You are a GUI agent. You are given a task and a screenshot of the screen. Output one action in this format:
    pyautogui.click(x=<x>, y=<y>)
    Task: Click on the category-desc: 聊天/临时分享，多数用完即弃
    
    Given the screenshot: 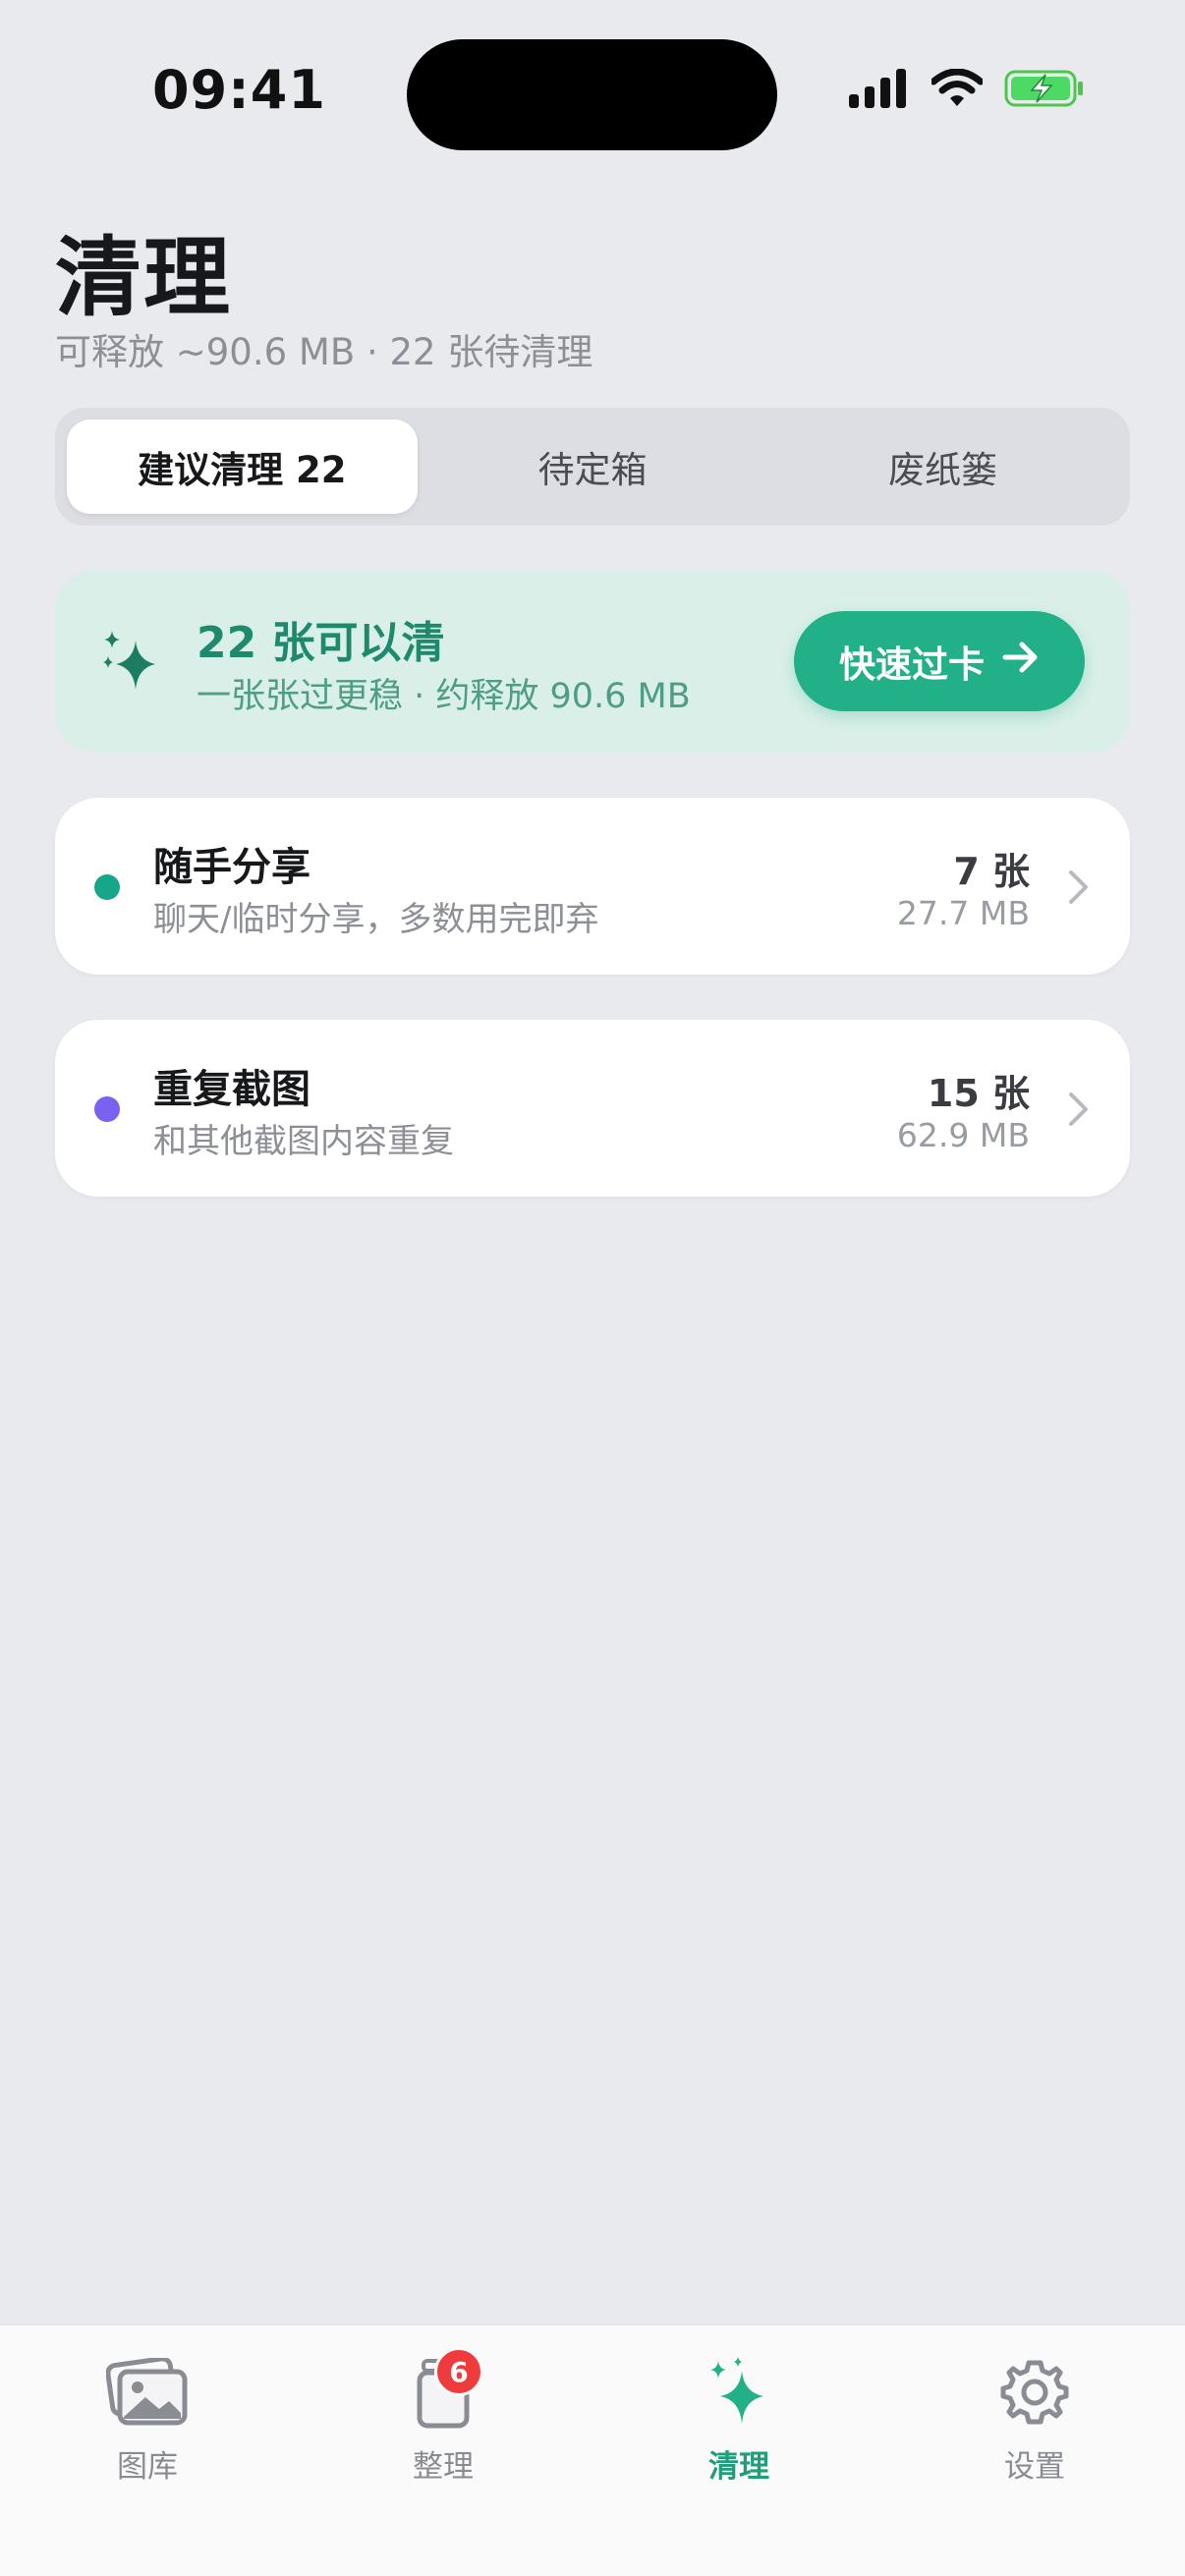 What is the action you would take?
    pyautogui.click(x=376, y=919)
    